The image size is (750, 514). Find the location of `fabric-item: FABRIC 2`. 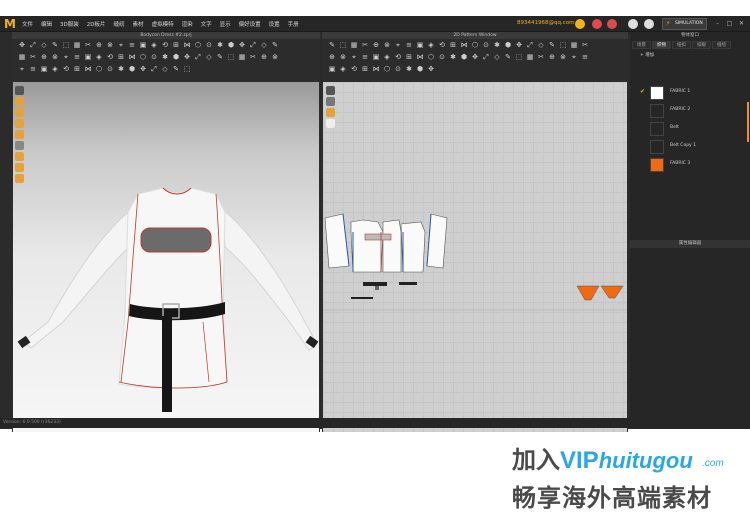

fabric-item: FABRIC 2 is located at coordinates (688, 111).